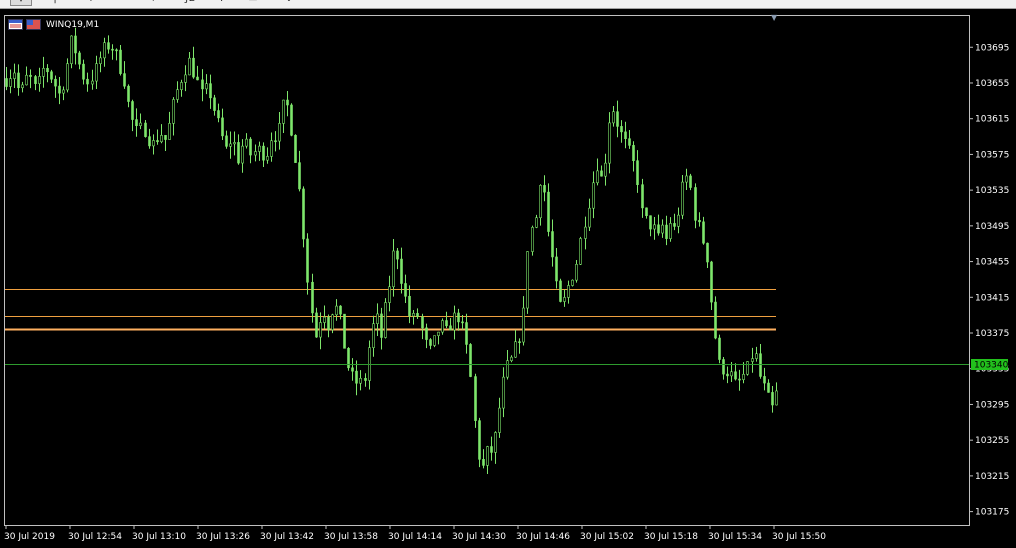  What do you see at coordinates (735, 537) in the screenshot?
I see `time-label: 30 Jul 15:34` at bounding box center [735, 537].